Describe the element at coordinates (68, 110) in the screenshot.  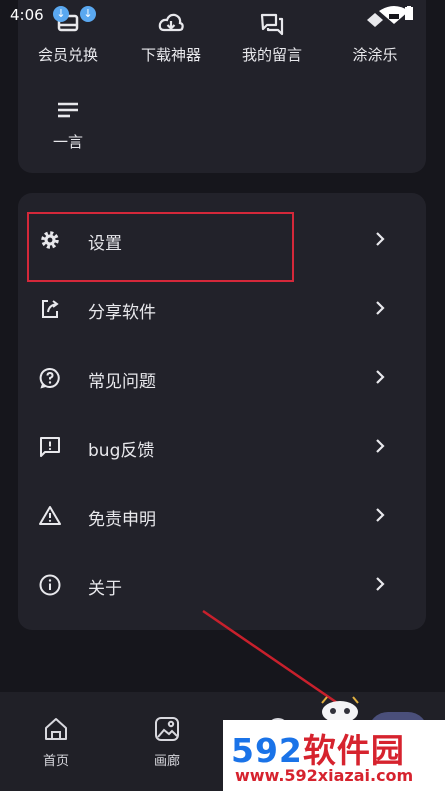
I see `notes-icon` at that location.